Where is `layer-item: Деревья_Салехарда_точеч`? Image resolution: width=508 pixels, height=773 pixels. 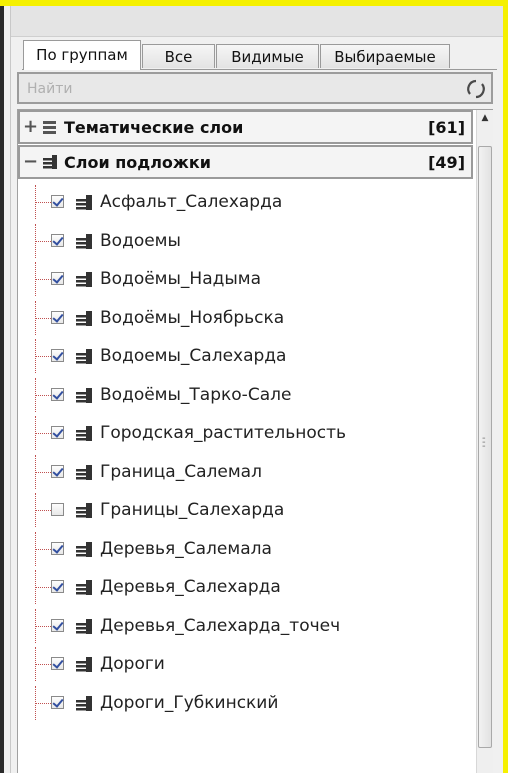 layer-item: Деревья_Салехарда_точеч is located at coordinates (245, 625).